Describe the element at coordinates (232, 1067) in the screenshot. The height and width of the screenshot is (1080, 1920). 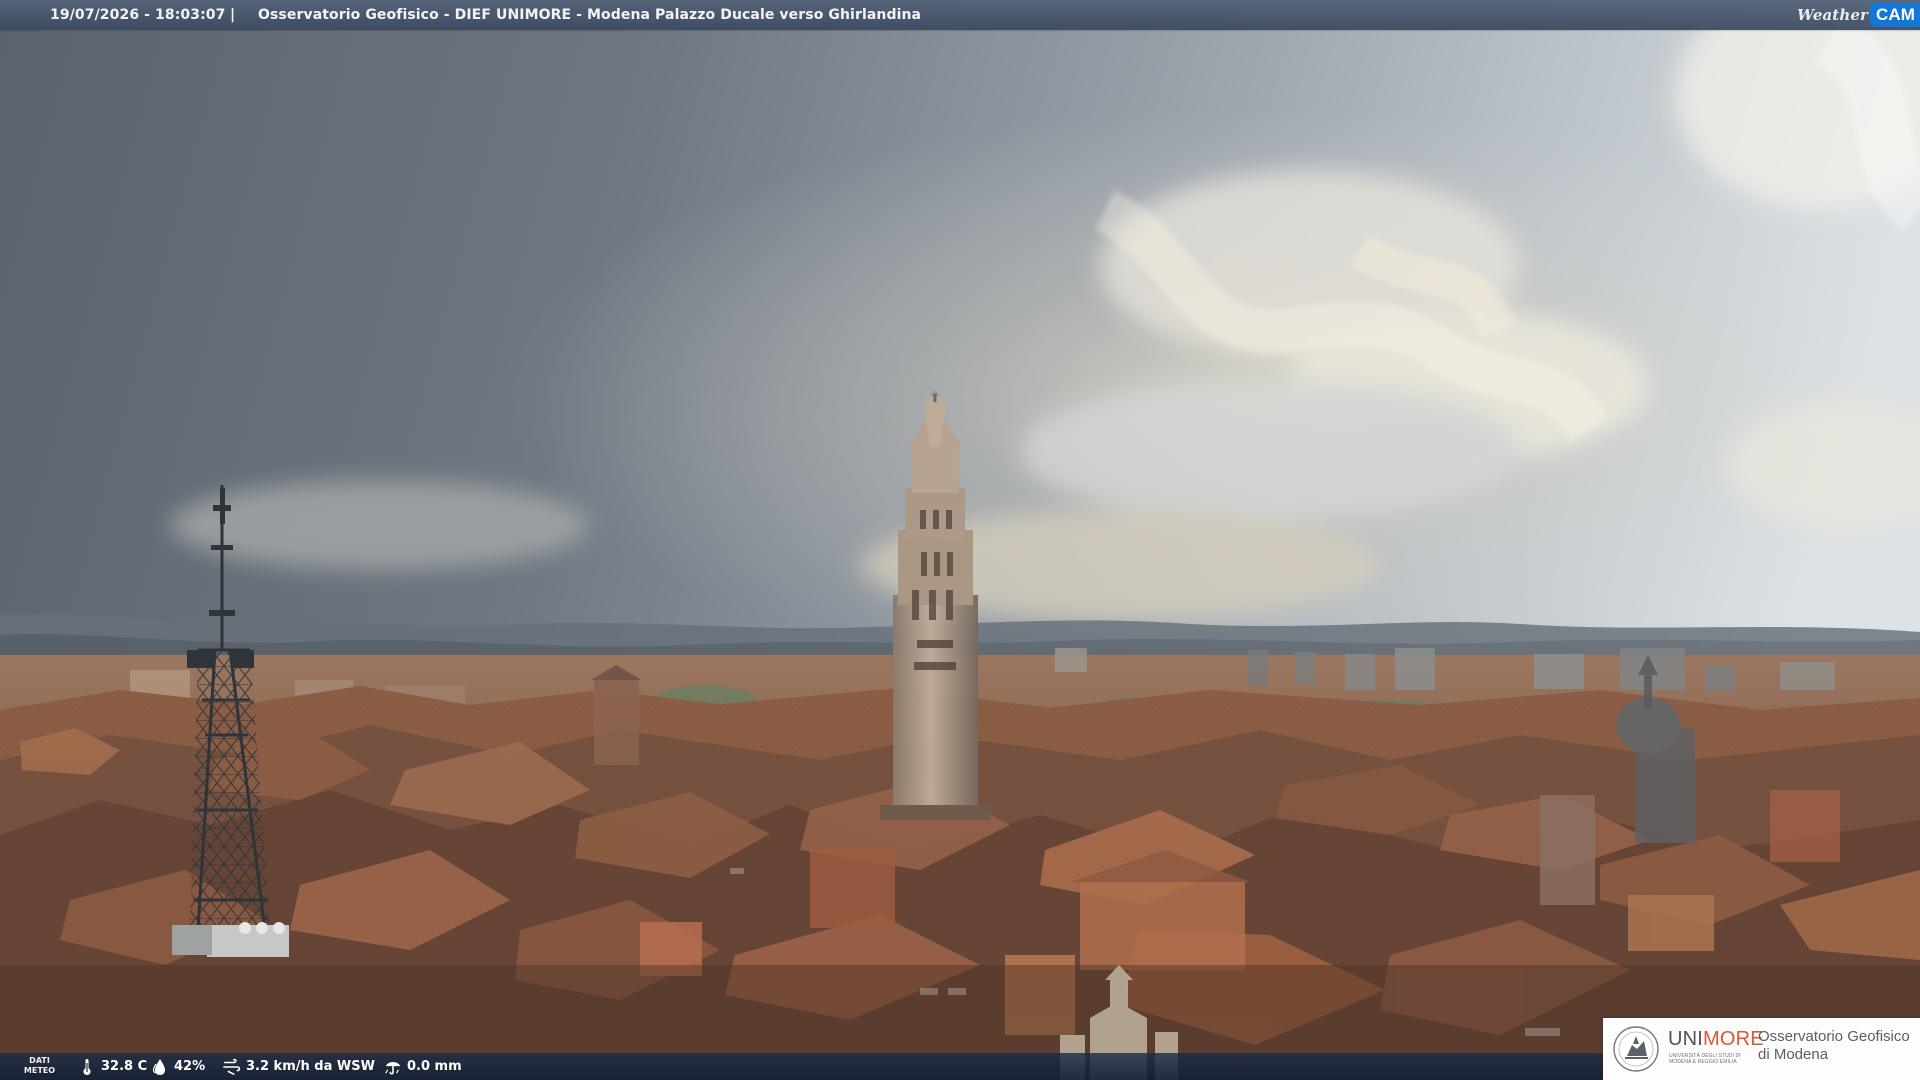
I see `wind-icon` at that location.